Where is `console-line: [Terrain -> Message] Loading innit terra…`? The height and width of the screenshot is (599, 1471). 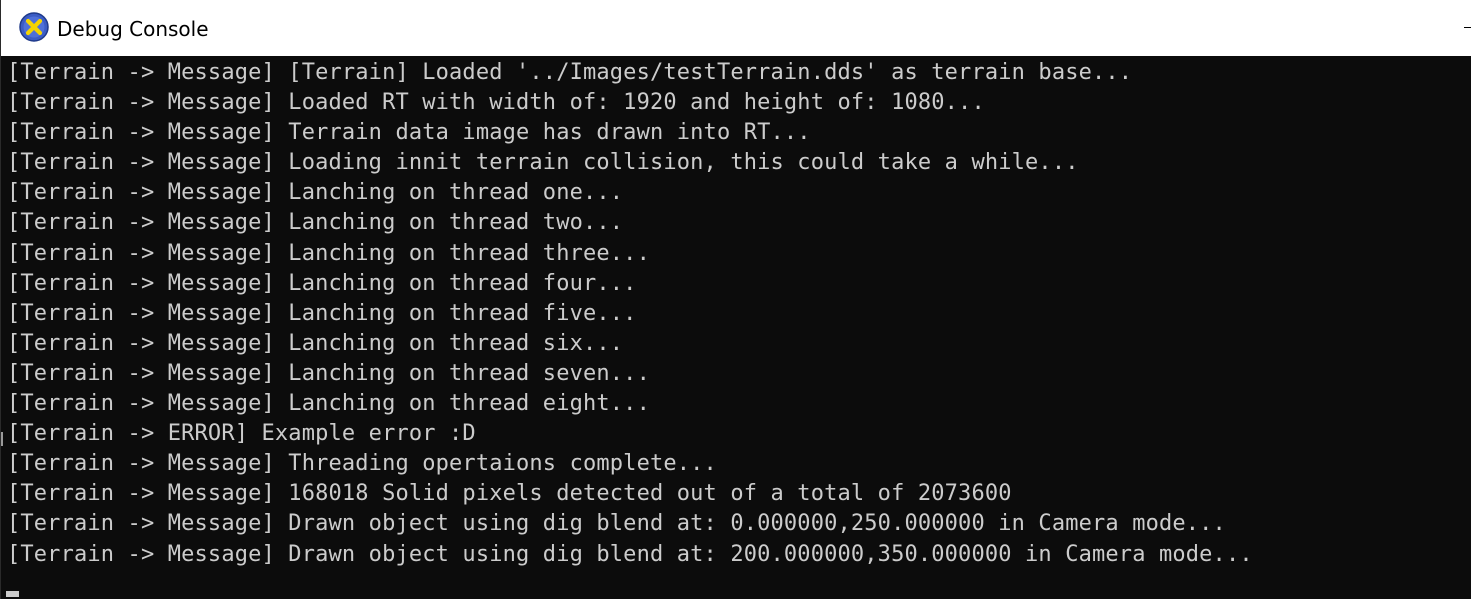 console-line: [Terrain -> Message] Loading innit terra… is located at coordinates (543, 163).